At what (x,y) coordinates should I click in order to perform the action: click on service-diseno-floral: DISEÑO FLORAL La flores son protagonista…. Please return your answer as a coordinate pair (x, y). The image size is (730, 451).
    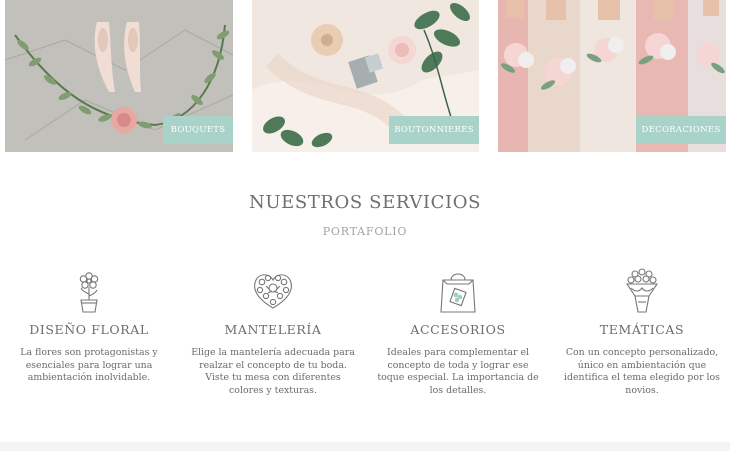
    Looking at the image, I should click on (89, 325).